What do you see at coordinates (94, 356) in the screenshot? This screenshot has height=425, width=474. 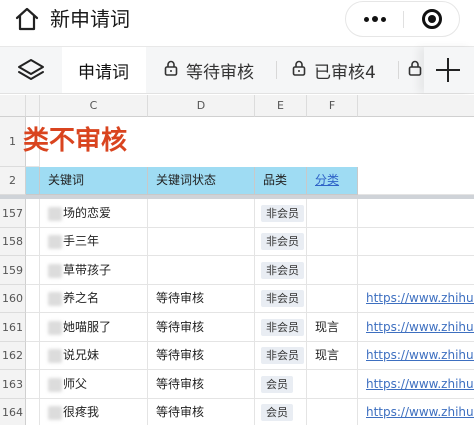 I see `keyword-cell: 说兄妹` at bounding box center [94, 356].